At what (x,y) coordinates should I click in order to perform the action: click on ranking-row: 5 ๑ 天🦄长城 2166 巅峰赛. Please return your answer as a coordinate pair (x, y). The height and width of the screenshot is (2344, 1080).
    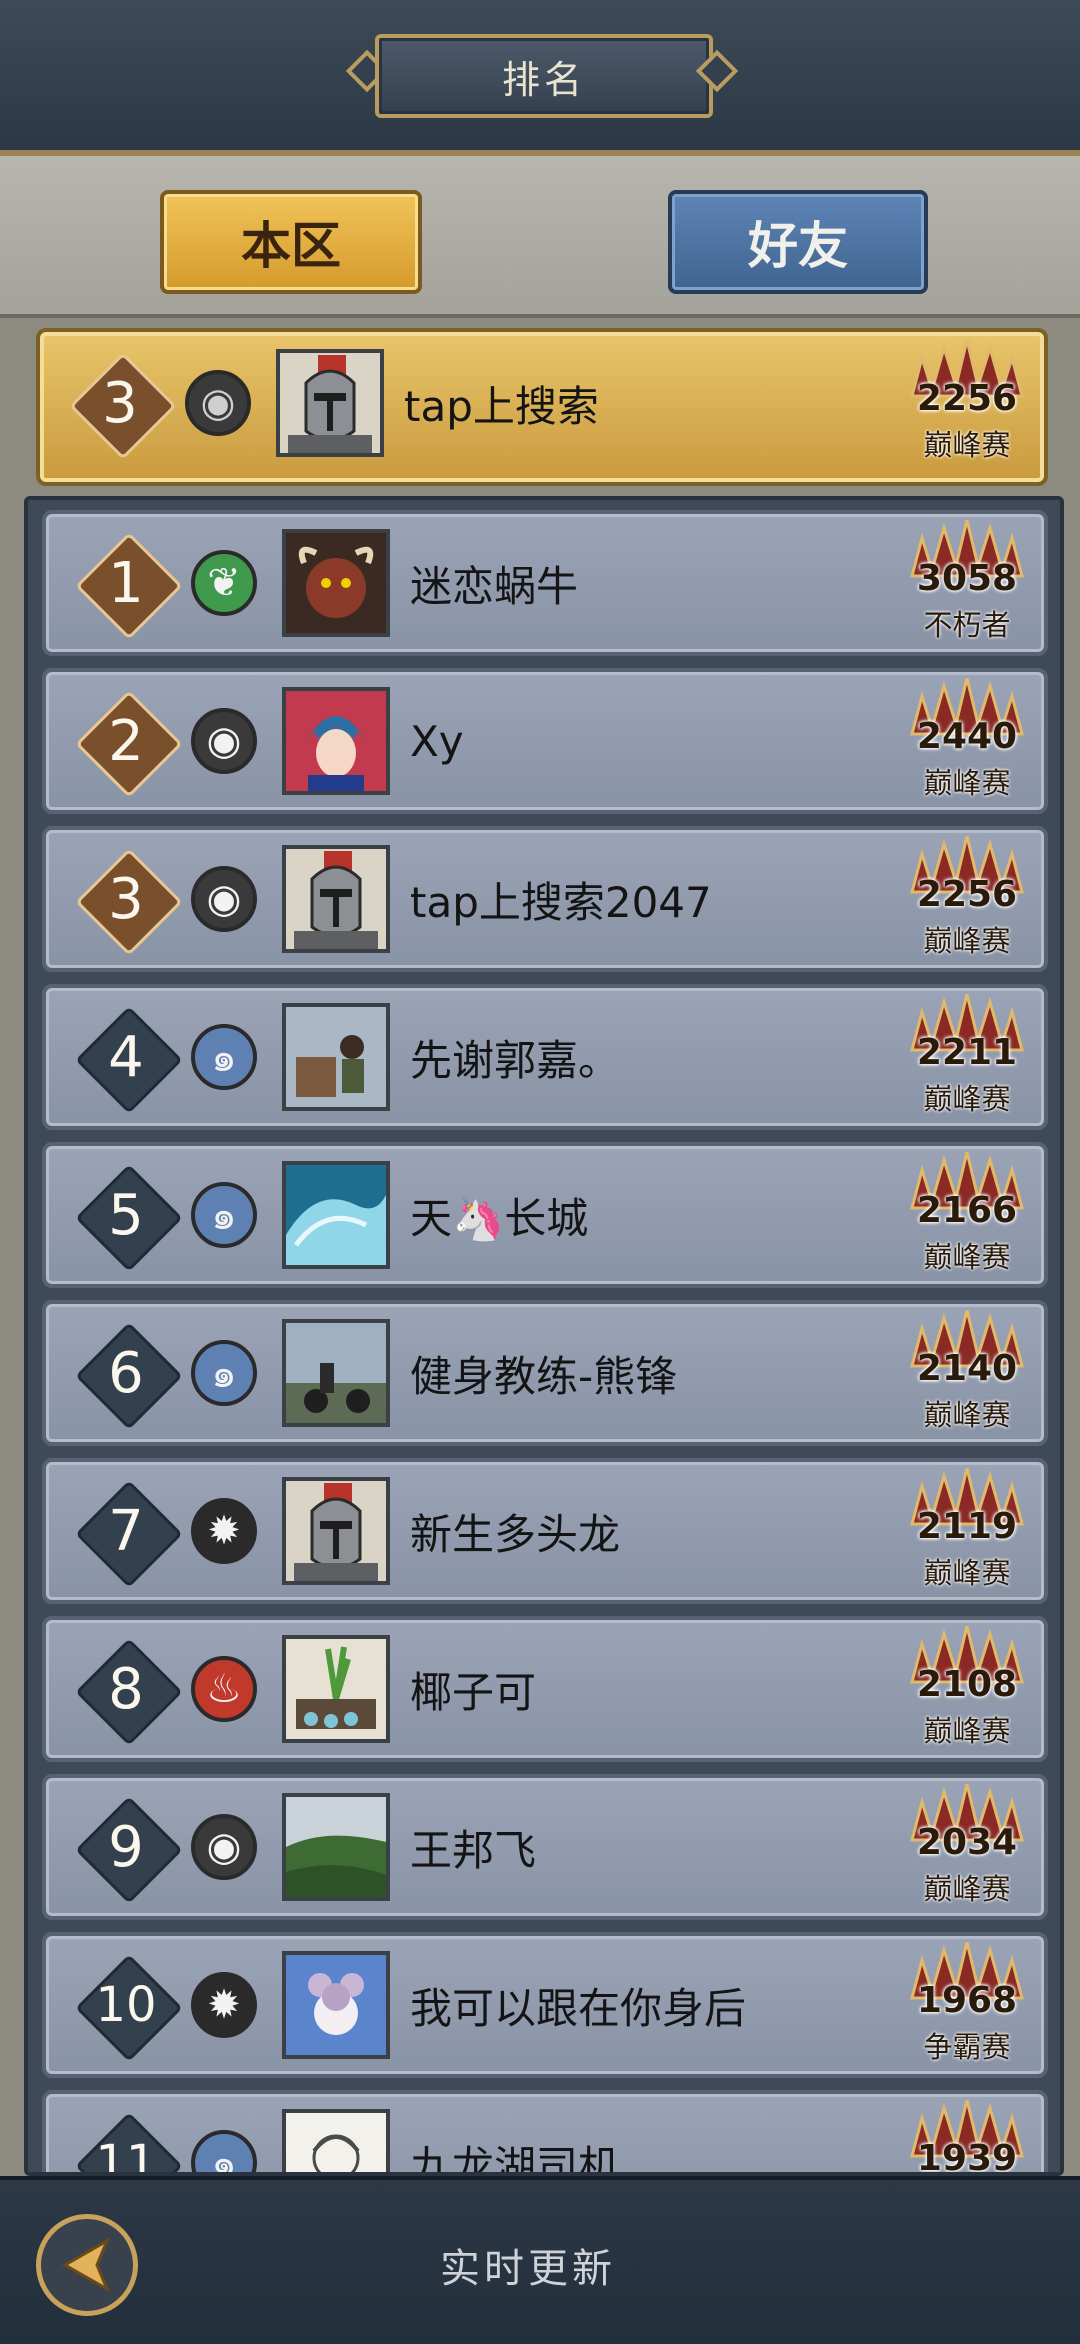
    Looking at the image, I should click on (545, 1215).